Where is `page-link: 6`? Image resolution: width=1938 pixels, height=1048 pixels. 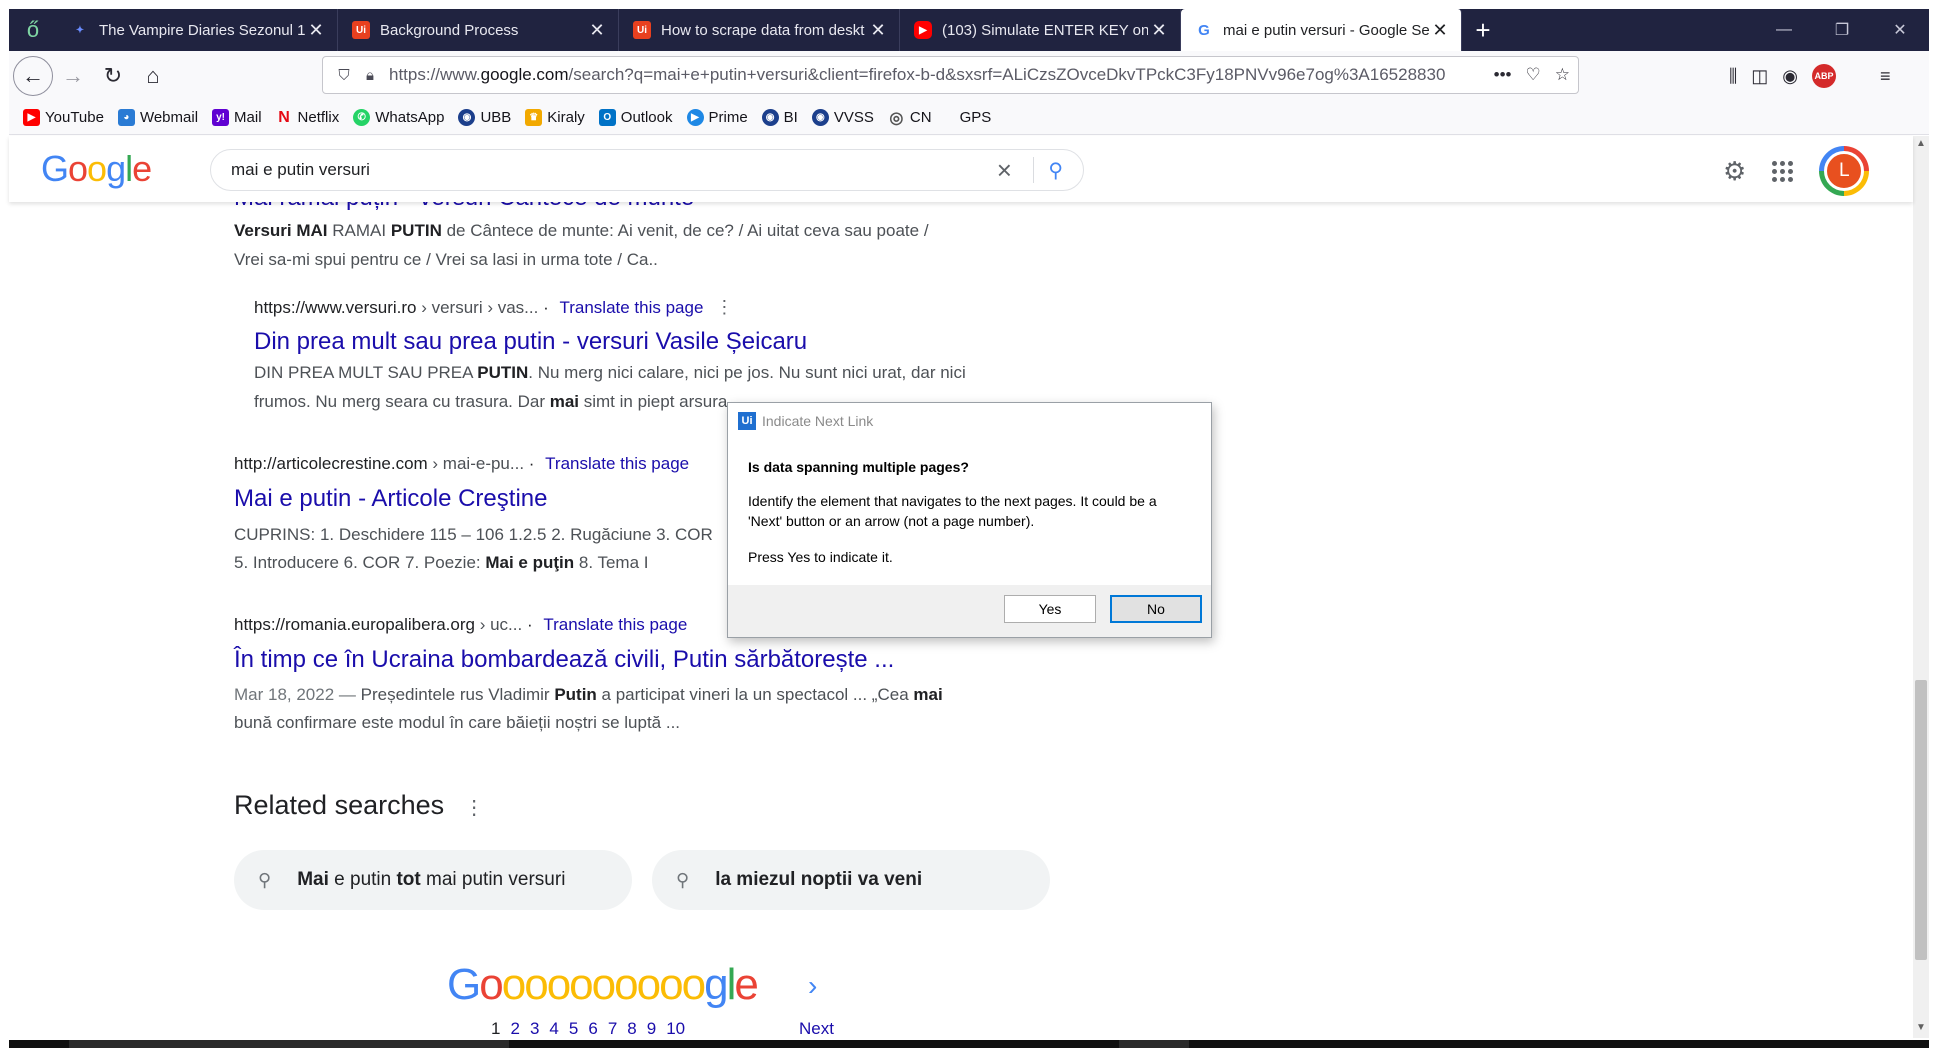
page-link: 6 is located at coordinates (592, 1029).